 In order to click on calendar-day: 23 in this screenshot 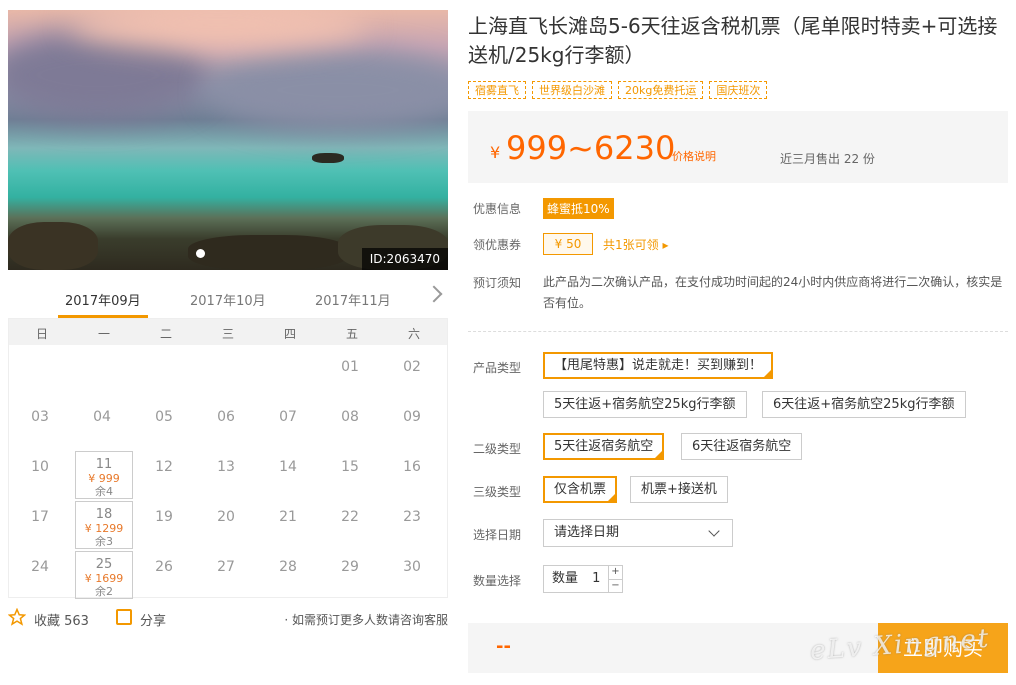, I will do `click(412, 526)`.